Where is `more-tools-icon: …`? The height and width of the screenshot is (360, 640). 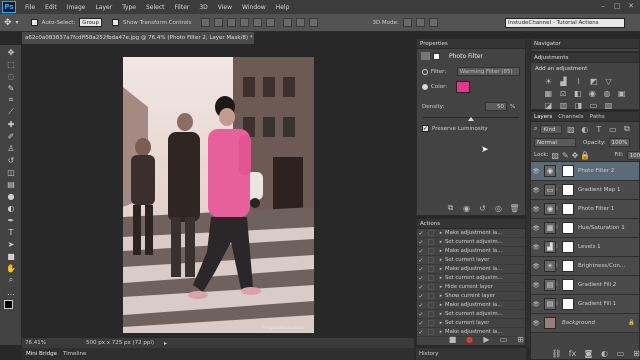 more-tools-icon: … is located at coordinates (11, 292).